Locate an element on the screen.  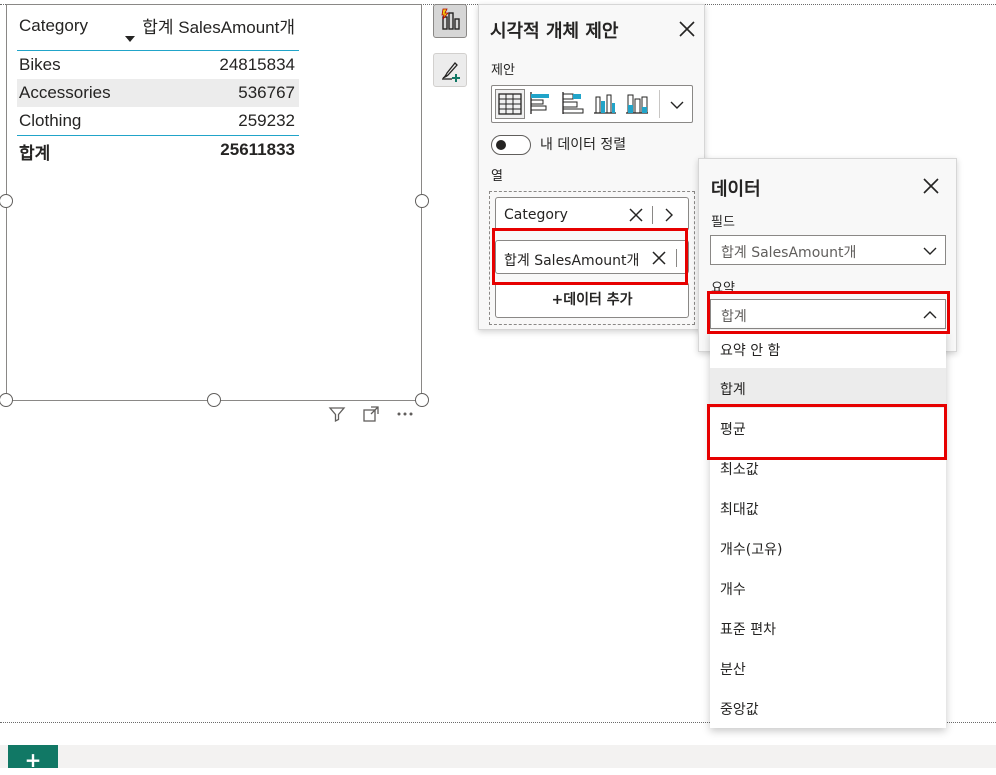
columns-label: 열 is located at coordinates (497, 176).